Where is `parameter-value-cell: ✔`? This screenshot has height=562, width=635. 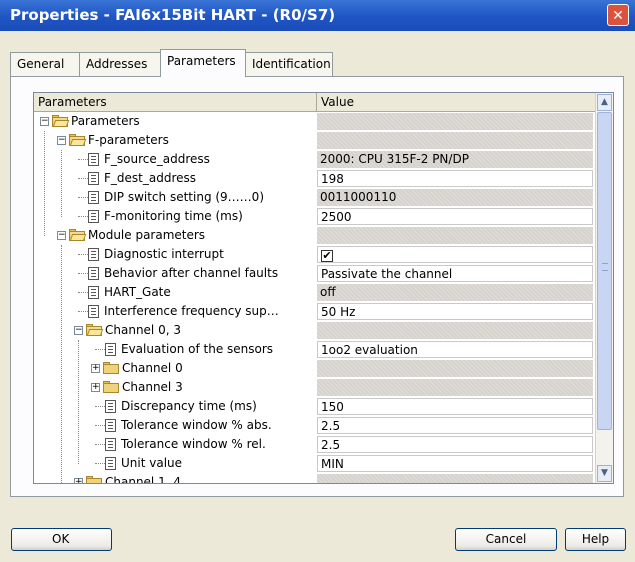
parameter-value-cell: ✔ is located at coordinates (455, 254).